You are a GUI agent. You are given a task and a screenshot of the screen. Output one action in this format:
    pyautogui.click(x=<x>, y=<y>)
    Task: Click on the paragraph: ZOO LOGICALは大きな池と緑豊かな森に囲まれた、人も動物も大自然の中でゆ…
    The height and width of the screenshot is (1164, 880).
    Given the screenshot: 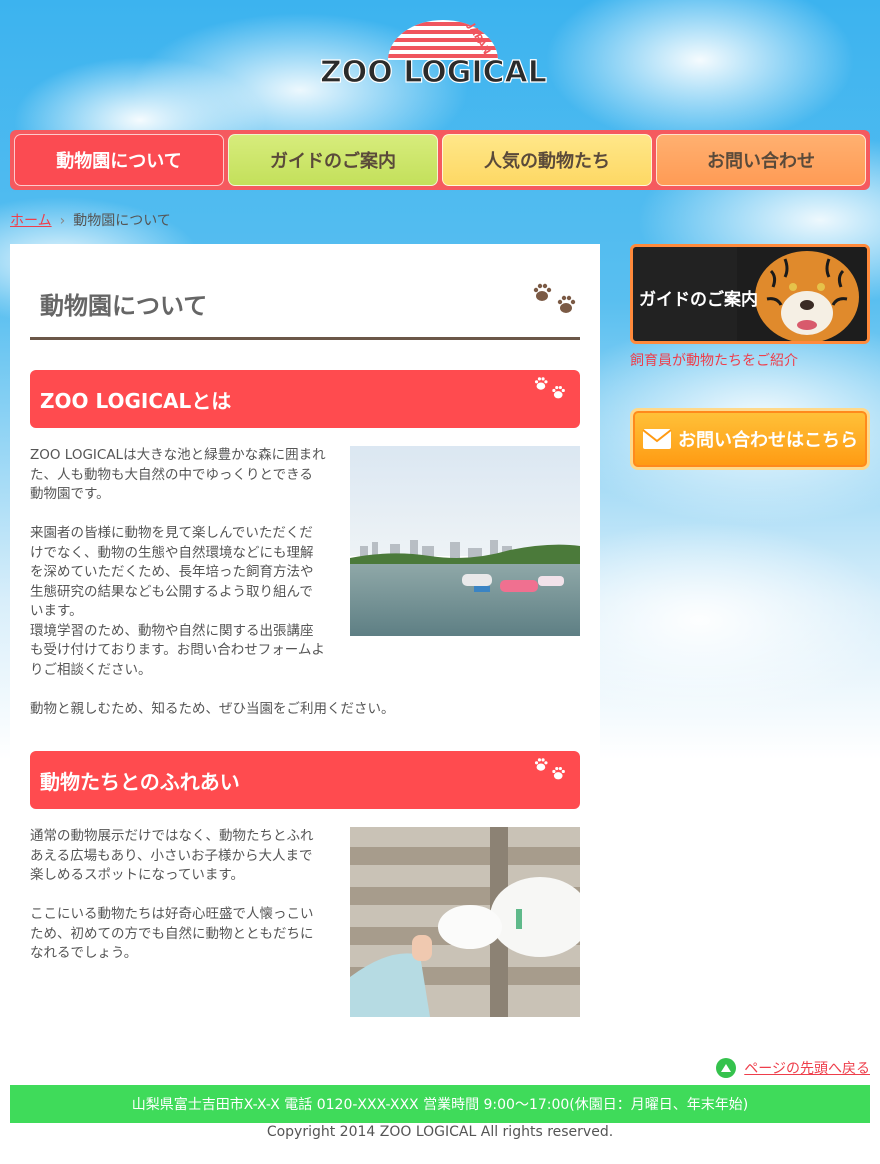 What is the action you would take?
    pyautogui.click(x=178, y=474)
    